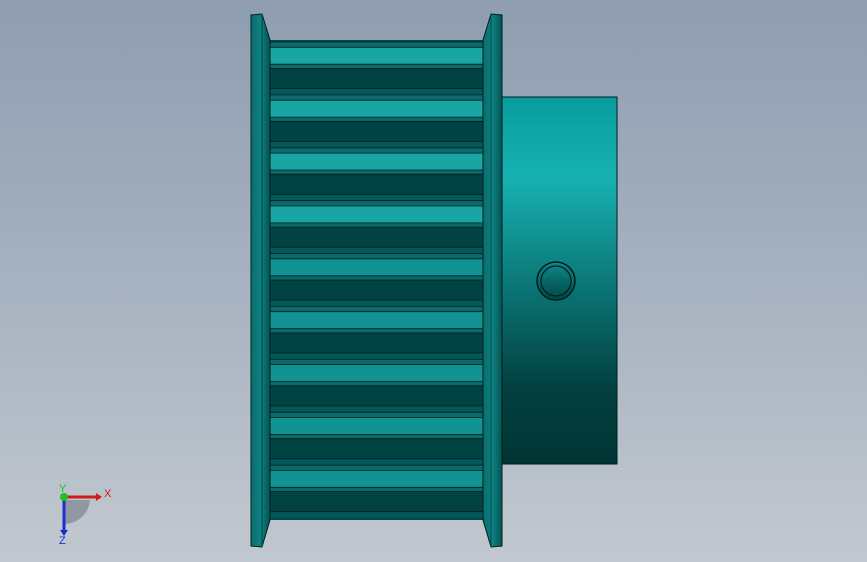 The width and height of the screenshot is (867, 562). What do you see at coordinates (63, 489) in the screenshot?
I see `y-axis-label: Y` at bounding box center [63, 489].